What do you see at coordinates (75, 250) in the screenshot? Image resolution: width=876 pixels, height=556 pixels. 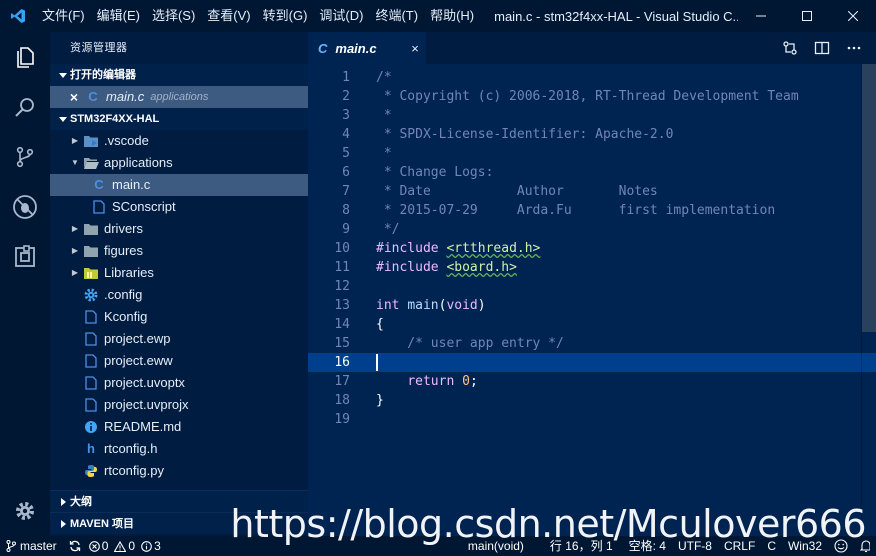 I see `chevron-right-icon: ▶` at bounding box center [75, 250].